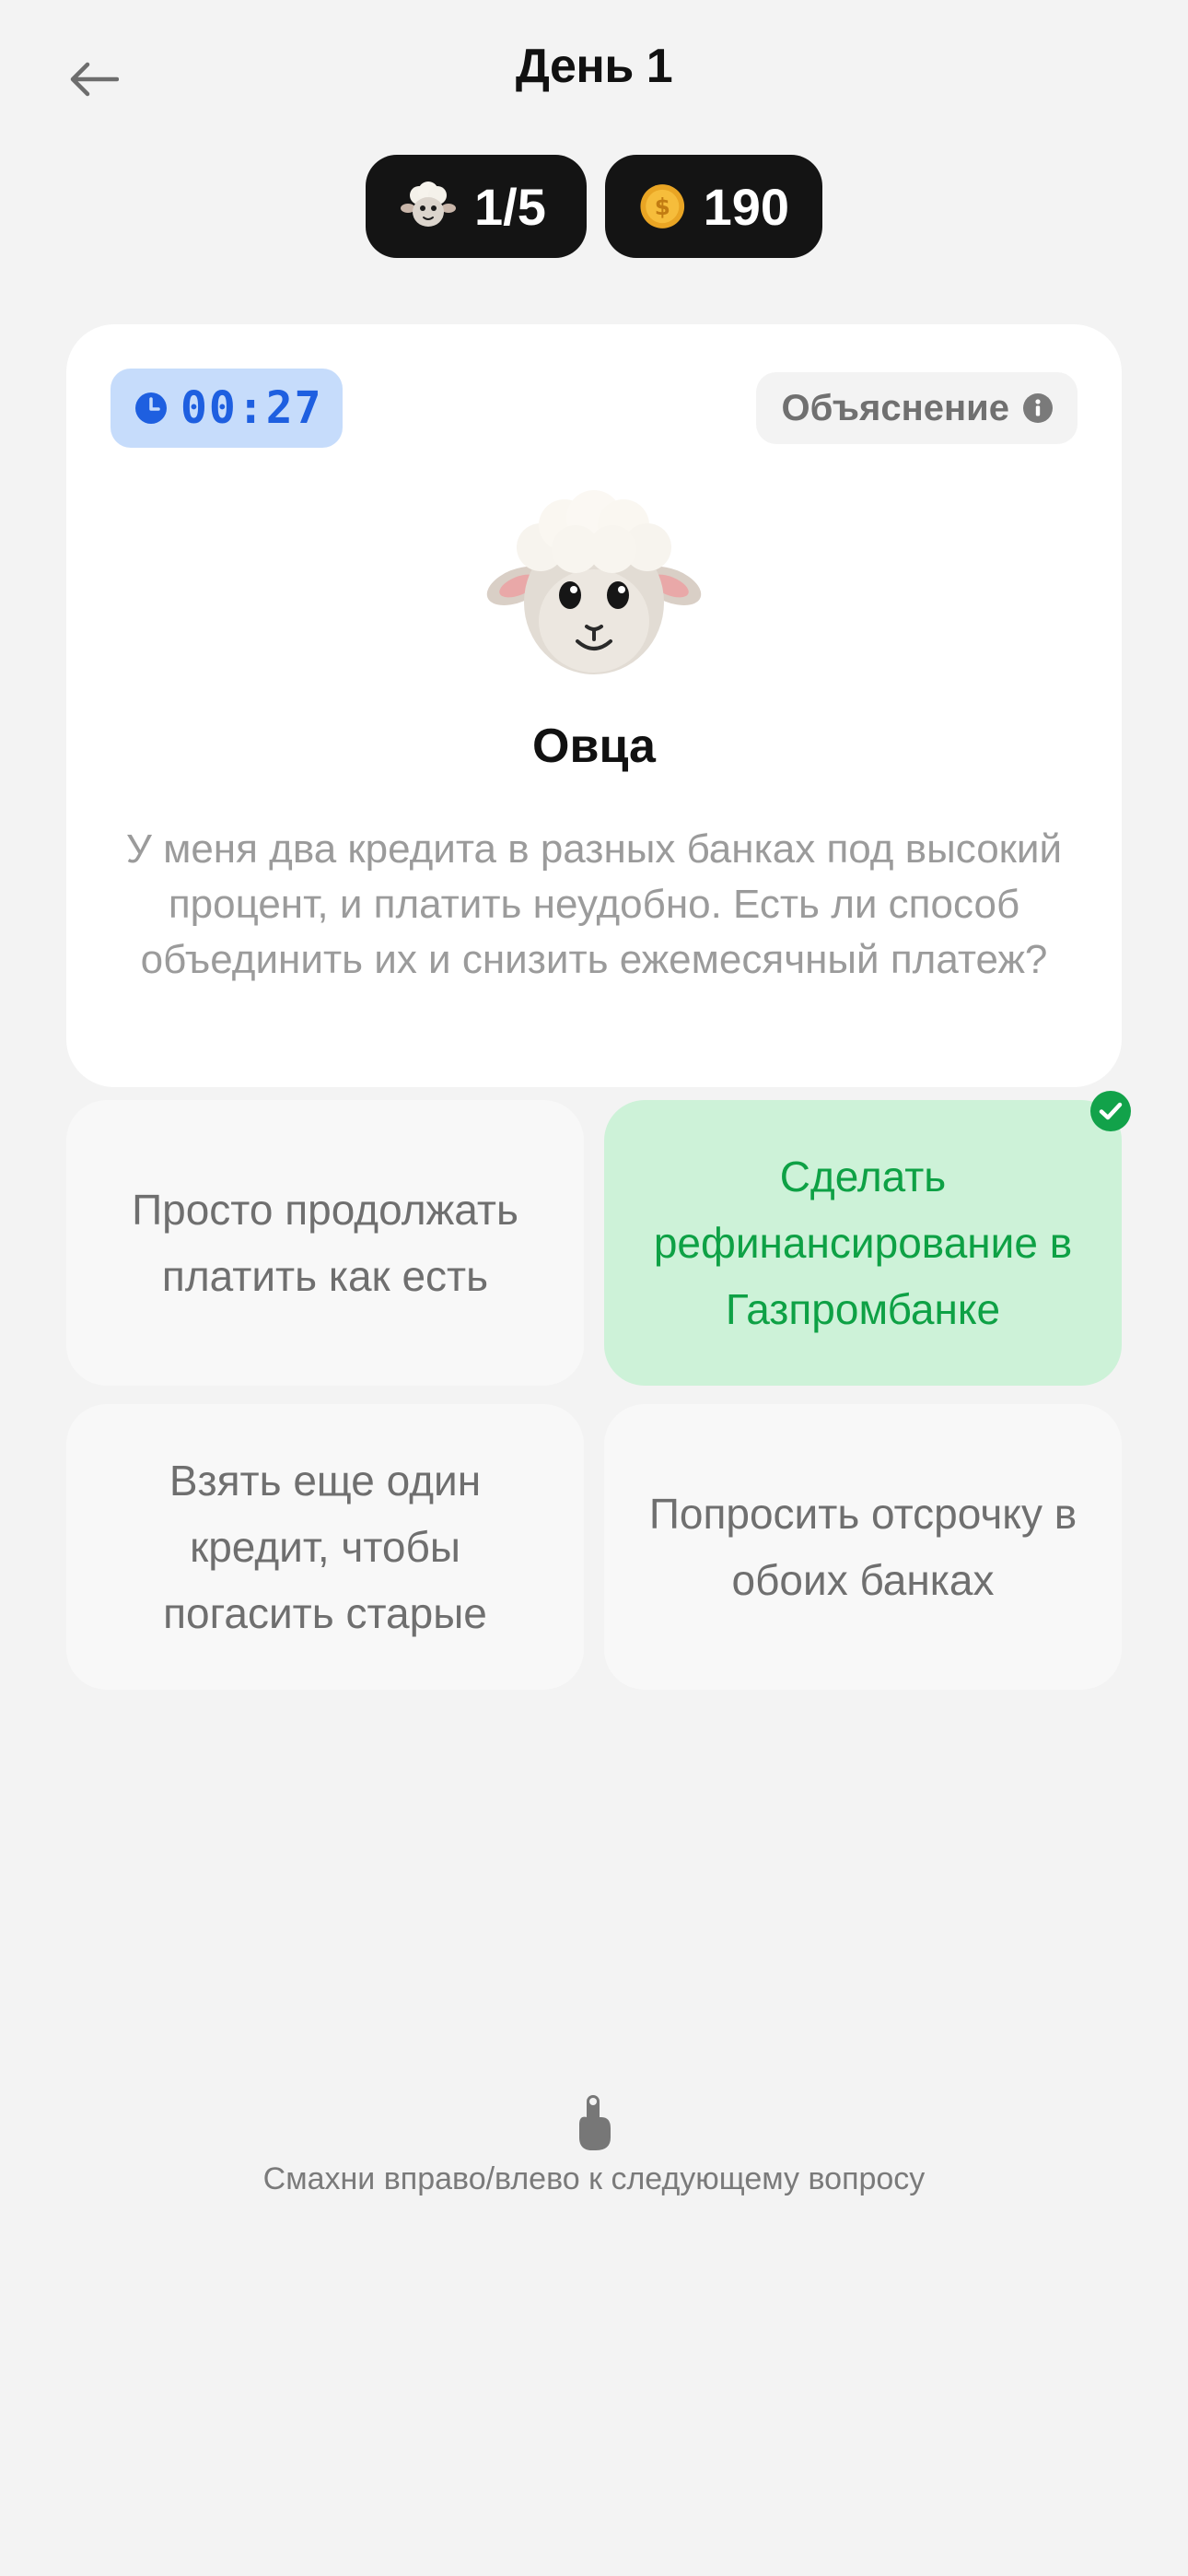  What do you see at coordinates (1038, 408) in the screenshot?
I see `info-icon` at bounding box center [1038, 408].